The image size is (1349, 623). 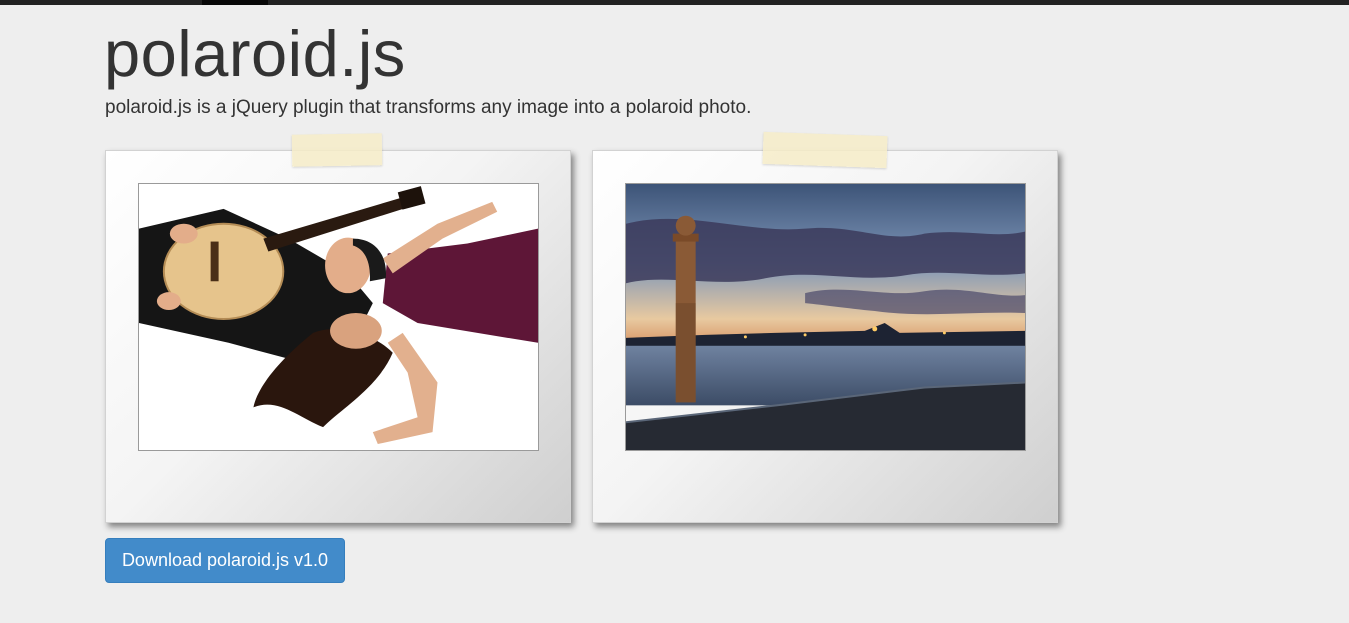 What do you see at coordinates (674, 2) in the screenshot?
I see `navbar` at bounding box center [674, 2].